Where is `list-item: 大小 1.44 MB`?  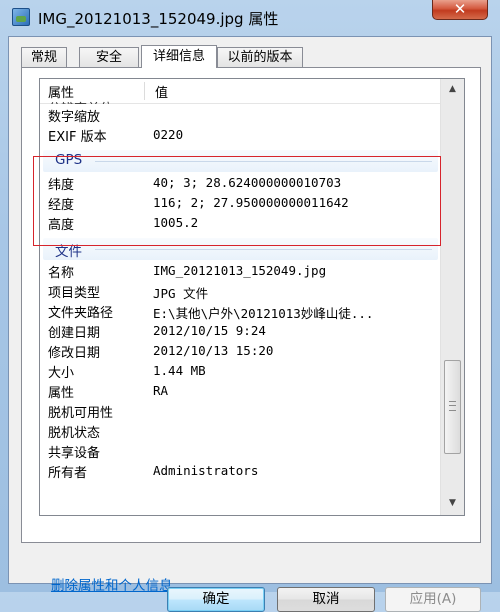 list-item: 大小 1.44 MB is located at coordinates (240, 371).